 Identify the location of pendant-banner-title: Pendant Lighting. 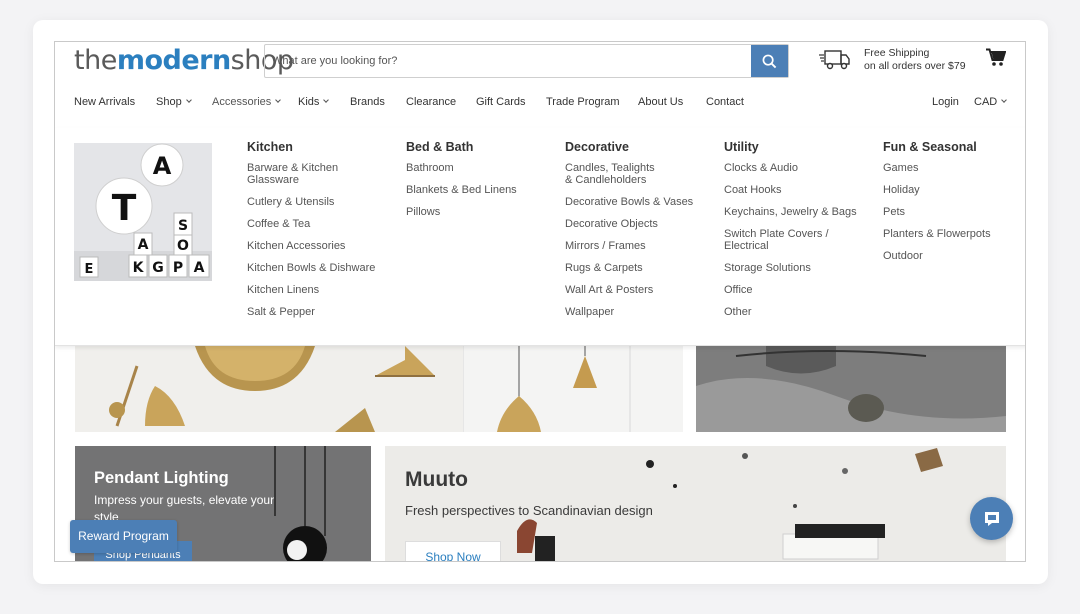
(161, 478).